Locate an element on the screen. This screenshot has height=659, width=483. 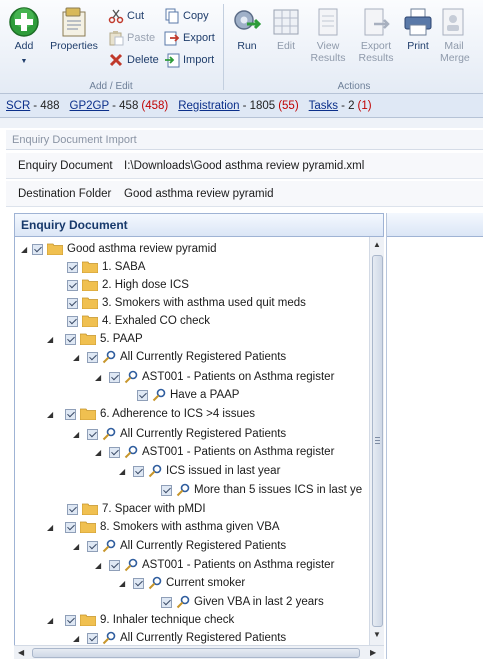
actions-group-label: Actions is located at coordinates (354, 86).